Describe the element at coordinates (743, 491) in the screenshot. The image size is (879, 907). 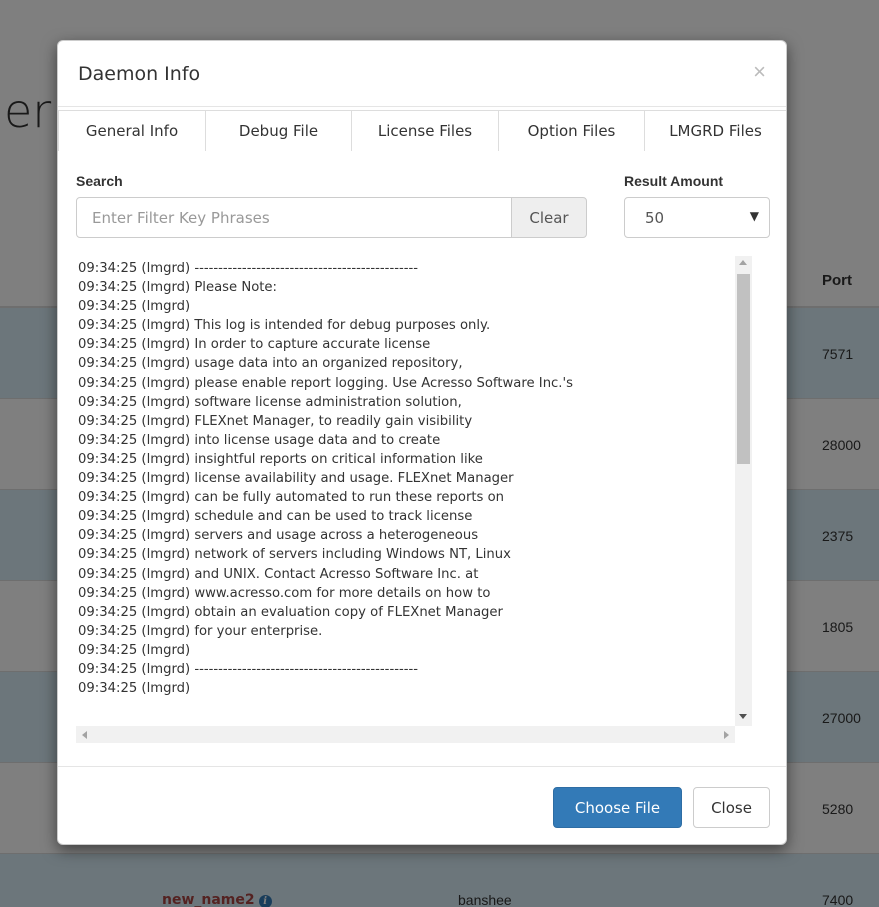
I see `vertical-scrollbar` at that location.